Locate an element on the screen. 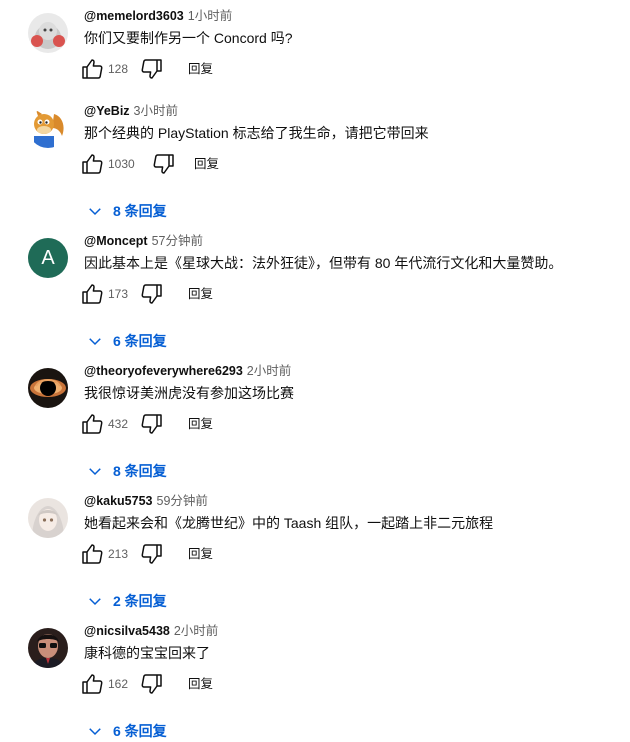 The width and height of the screenshot is (630, 742). black-hole-avatar-icon is located at coordinates (48, 388).